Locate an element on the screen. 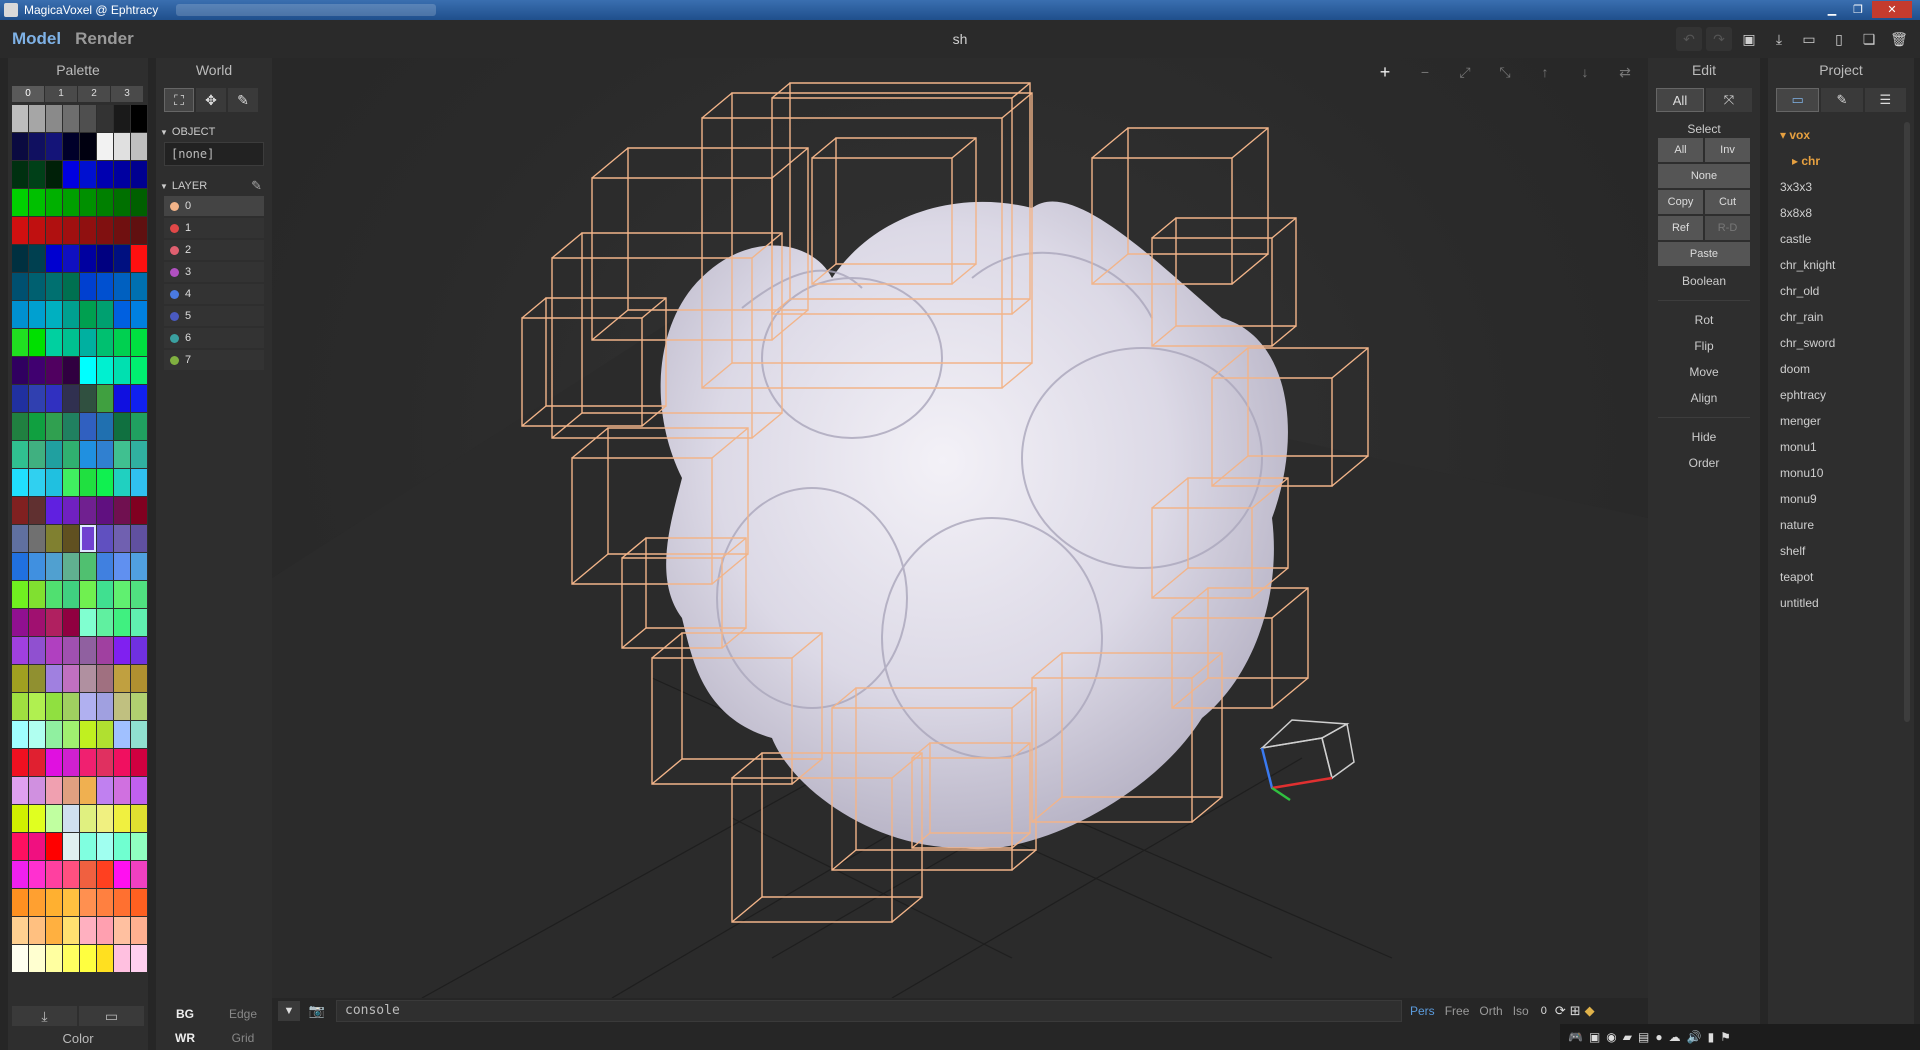 This screenshot has width=1920, height=1050. project-file-item: monu9 is located at coordinates (1845, 499).